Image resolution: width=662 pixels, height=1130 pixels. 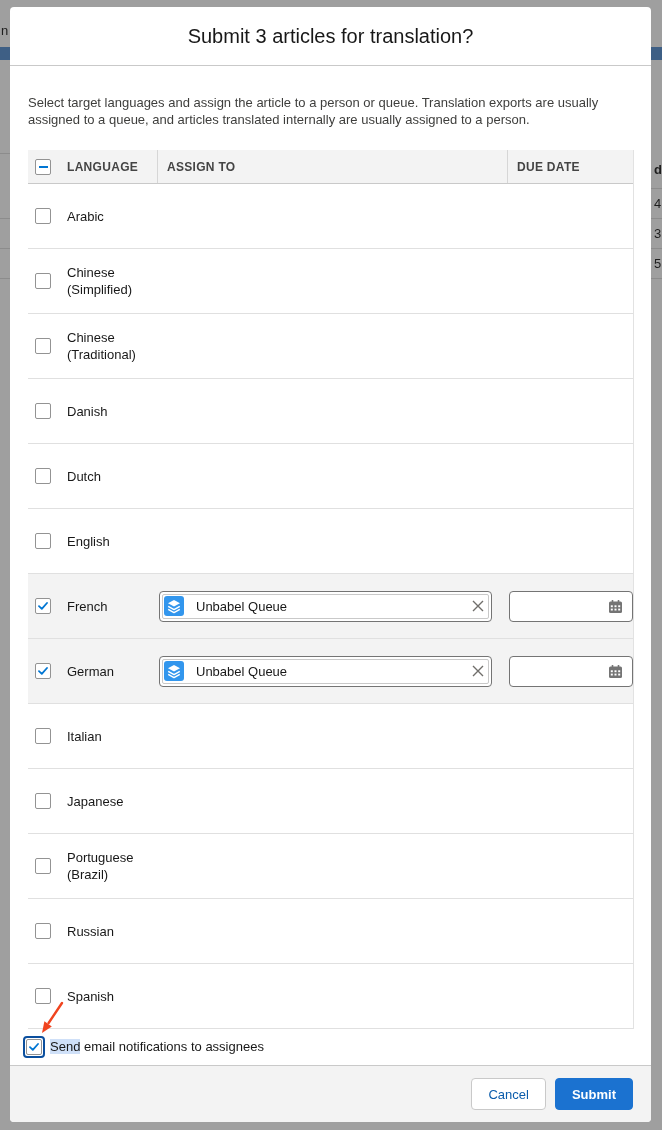 What do you see at coordinates (95, 801) in the screenshot?
I see `language-name: Japanese` at bounding box center [95, 801].